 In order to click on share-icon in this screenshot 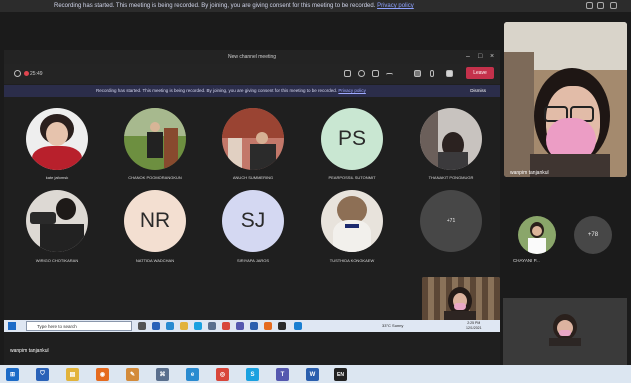, I will do `click(449, 73)`.